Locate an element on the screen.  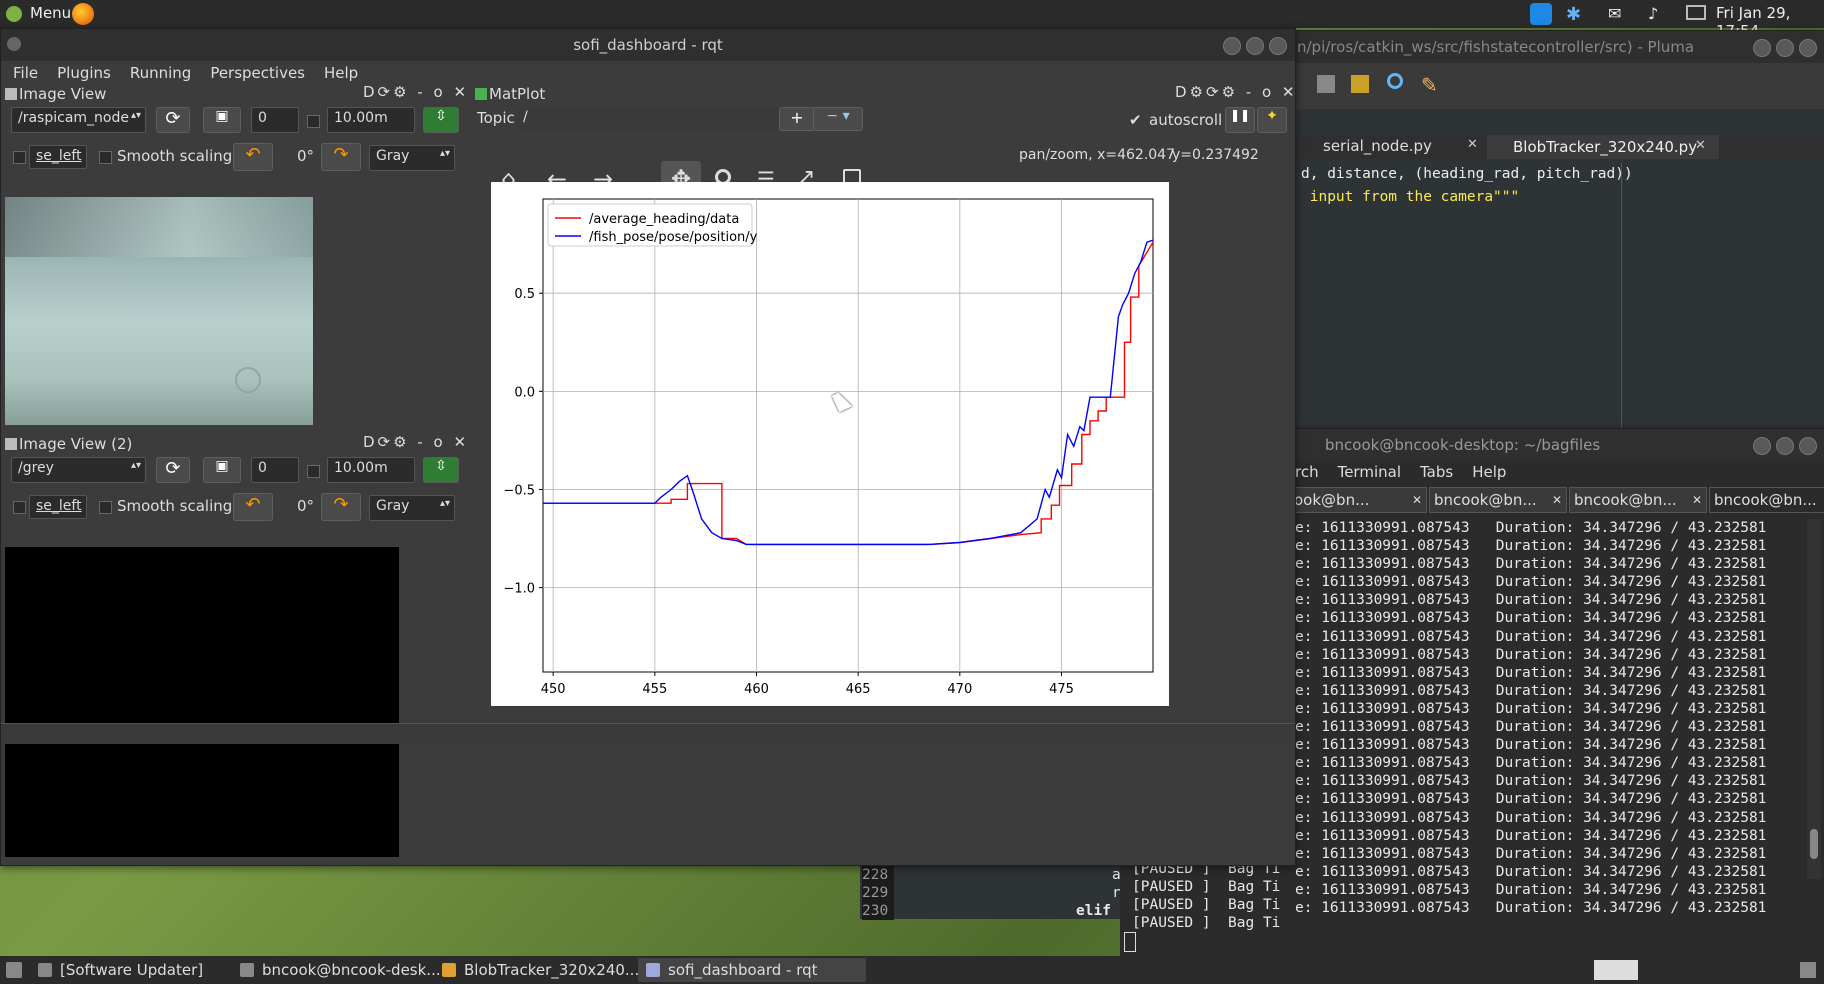
menu-plugins: Plugins is located at coordinates (84, 73).